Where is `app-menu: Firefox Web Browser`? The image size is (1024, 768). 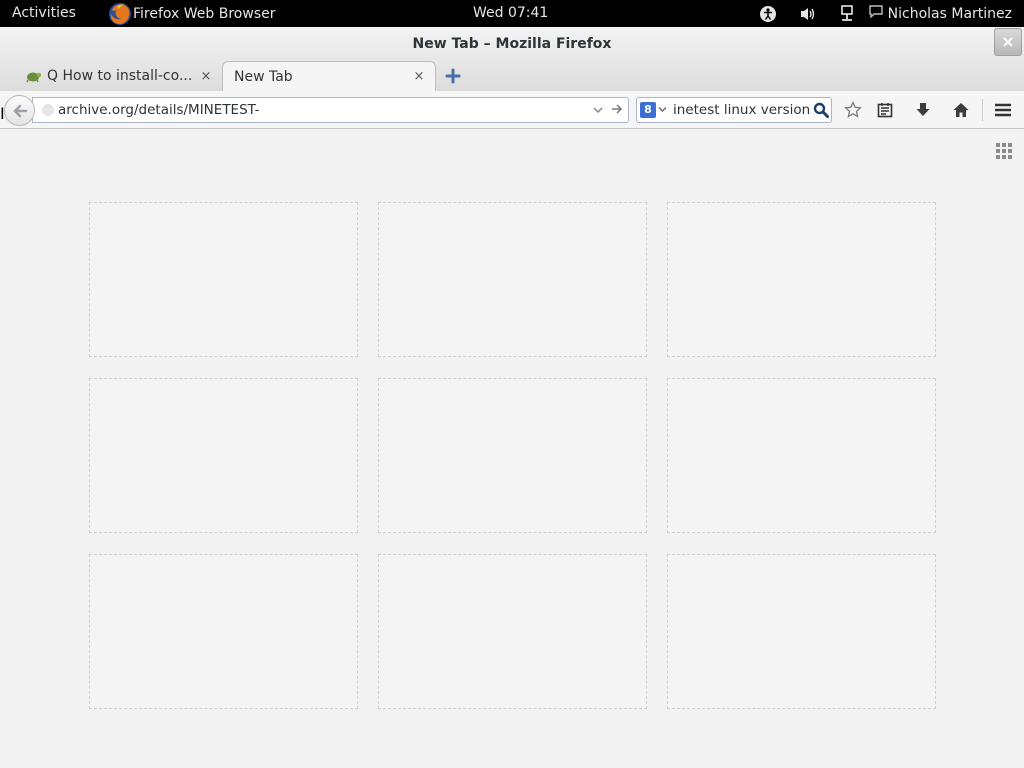
app-menu: Firefox Web Browser is located at coordinates (192, 14).